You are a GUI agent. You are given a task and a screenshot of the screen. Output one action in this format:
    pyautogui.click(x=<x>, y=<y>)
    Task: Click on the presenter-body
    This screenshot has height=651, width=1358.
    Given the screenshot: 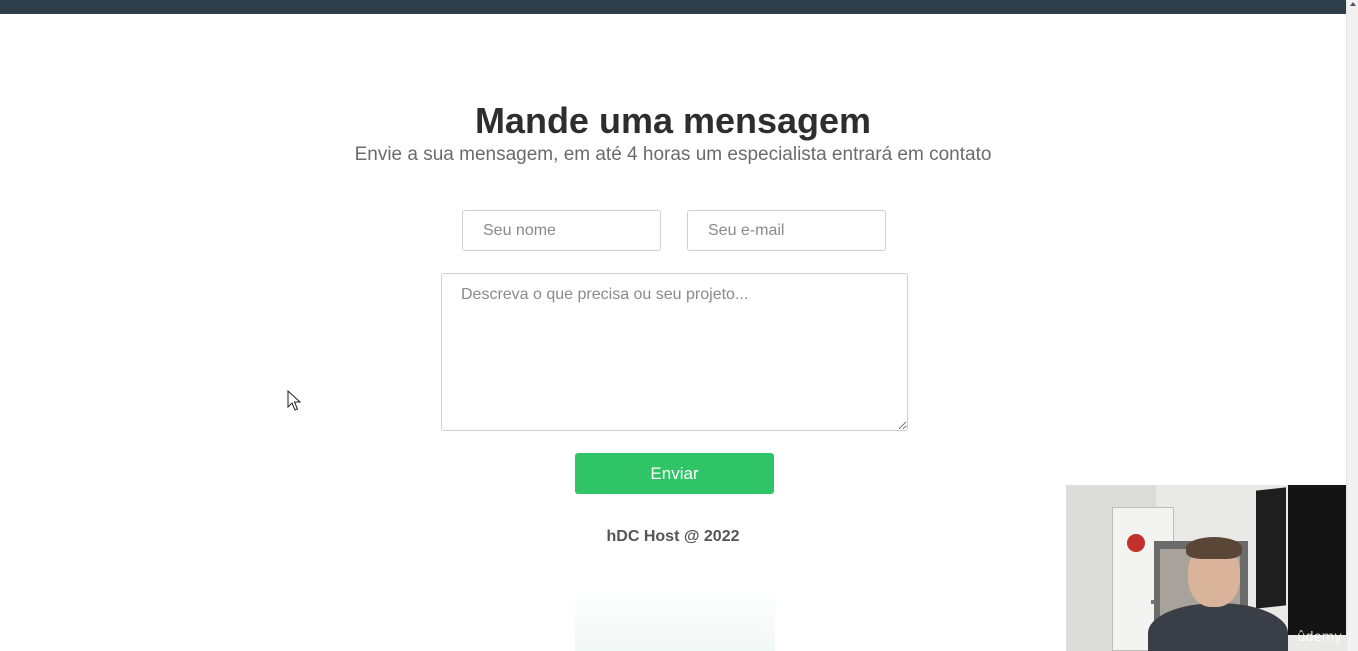 What is the action you would take?
    pyautogui.click(x=1218, y=627)
    